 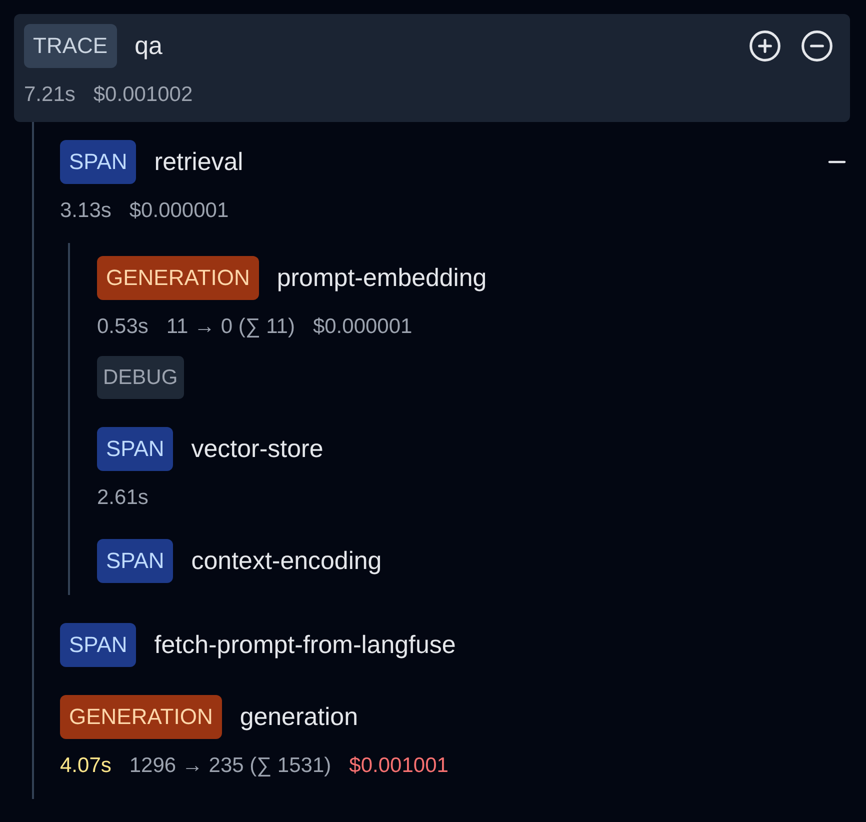 I want to click on metric-text: 4.07s, so click(x=86, y=766).